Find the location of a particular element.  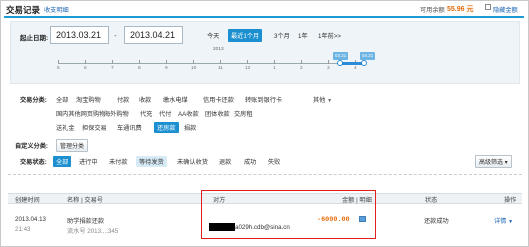

category-house-repayment: 还房款 is located at coordinates (166, 127).